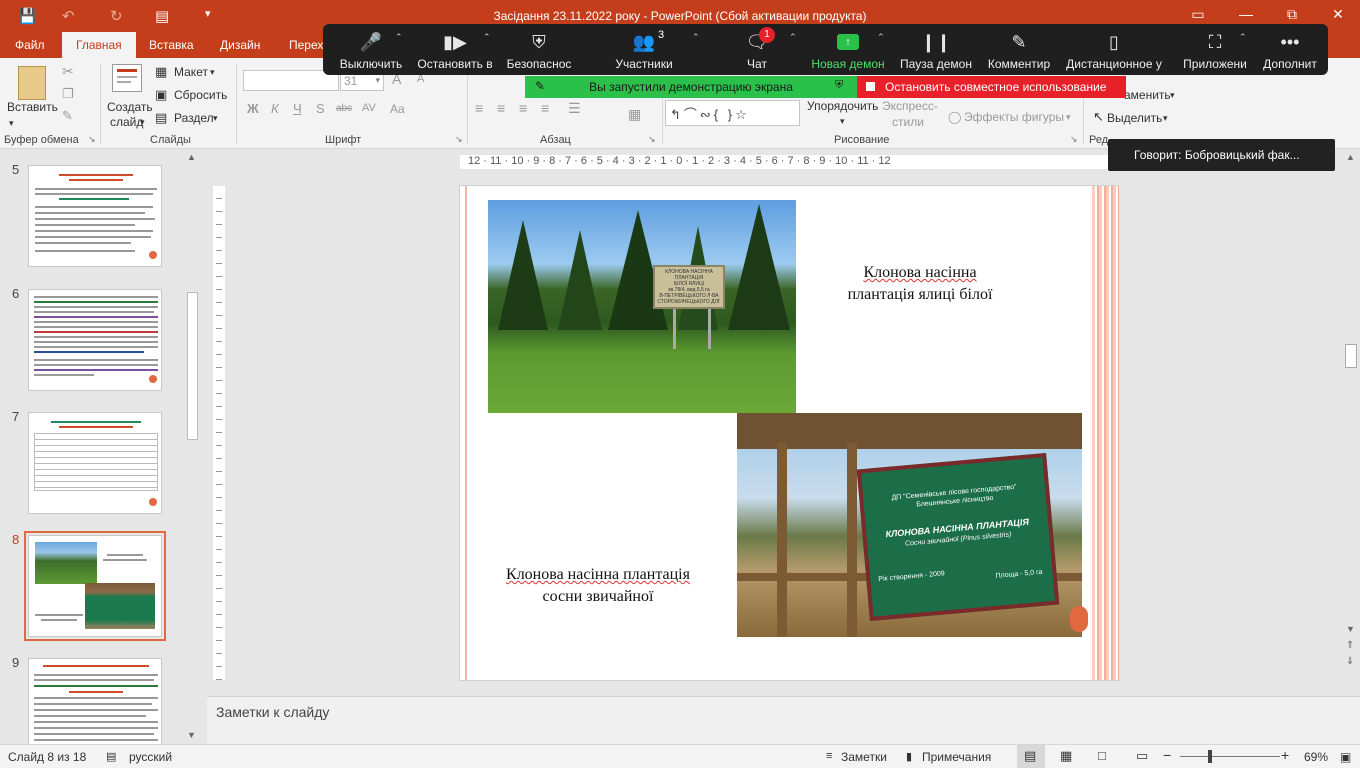 The width and height of the screenshot is (1360, 768). What do you see at coordinates (909, 756) in the screenshot?
I see `comments-icon: ▮` at bounding box center [909, 756].